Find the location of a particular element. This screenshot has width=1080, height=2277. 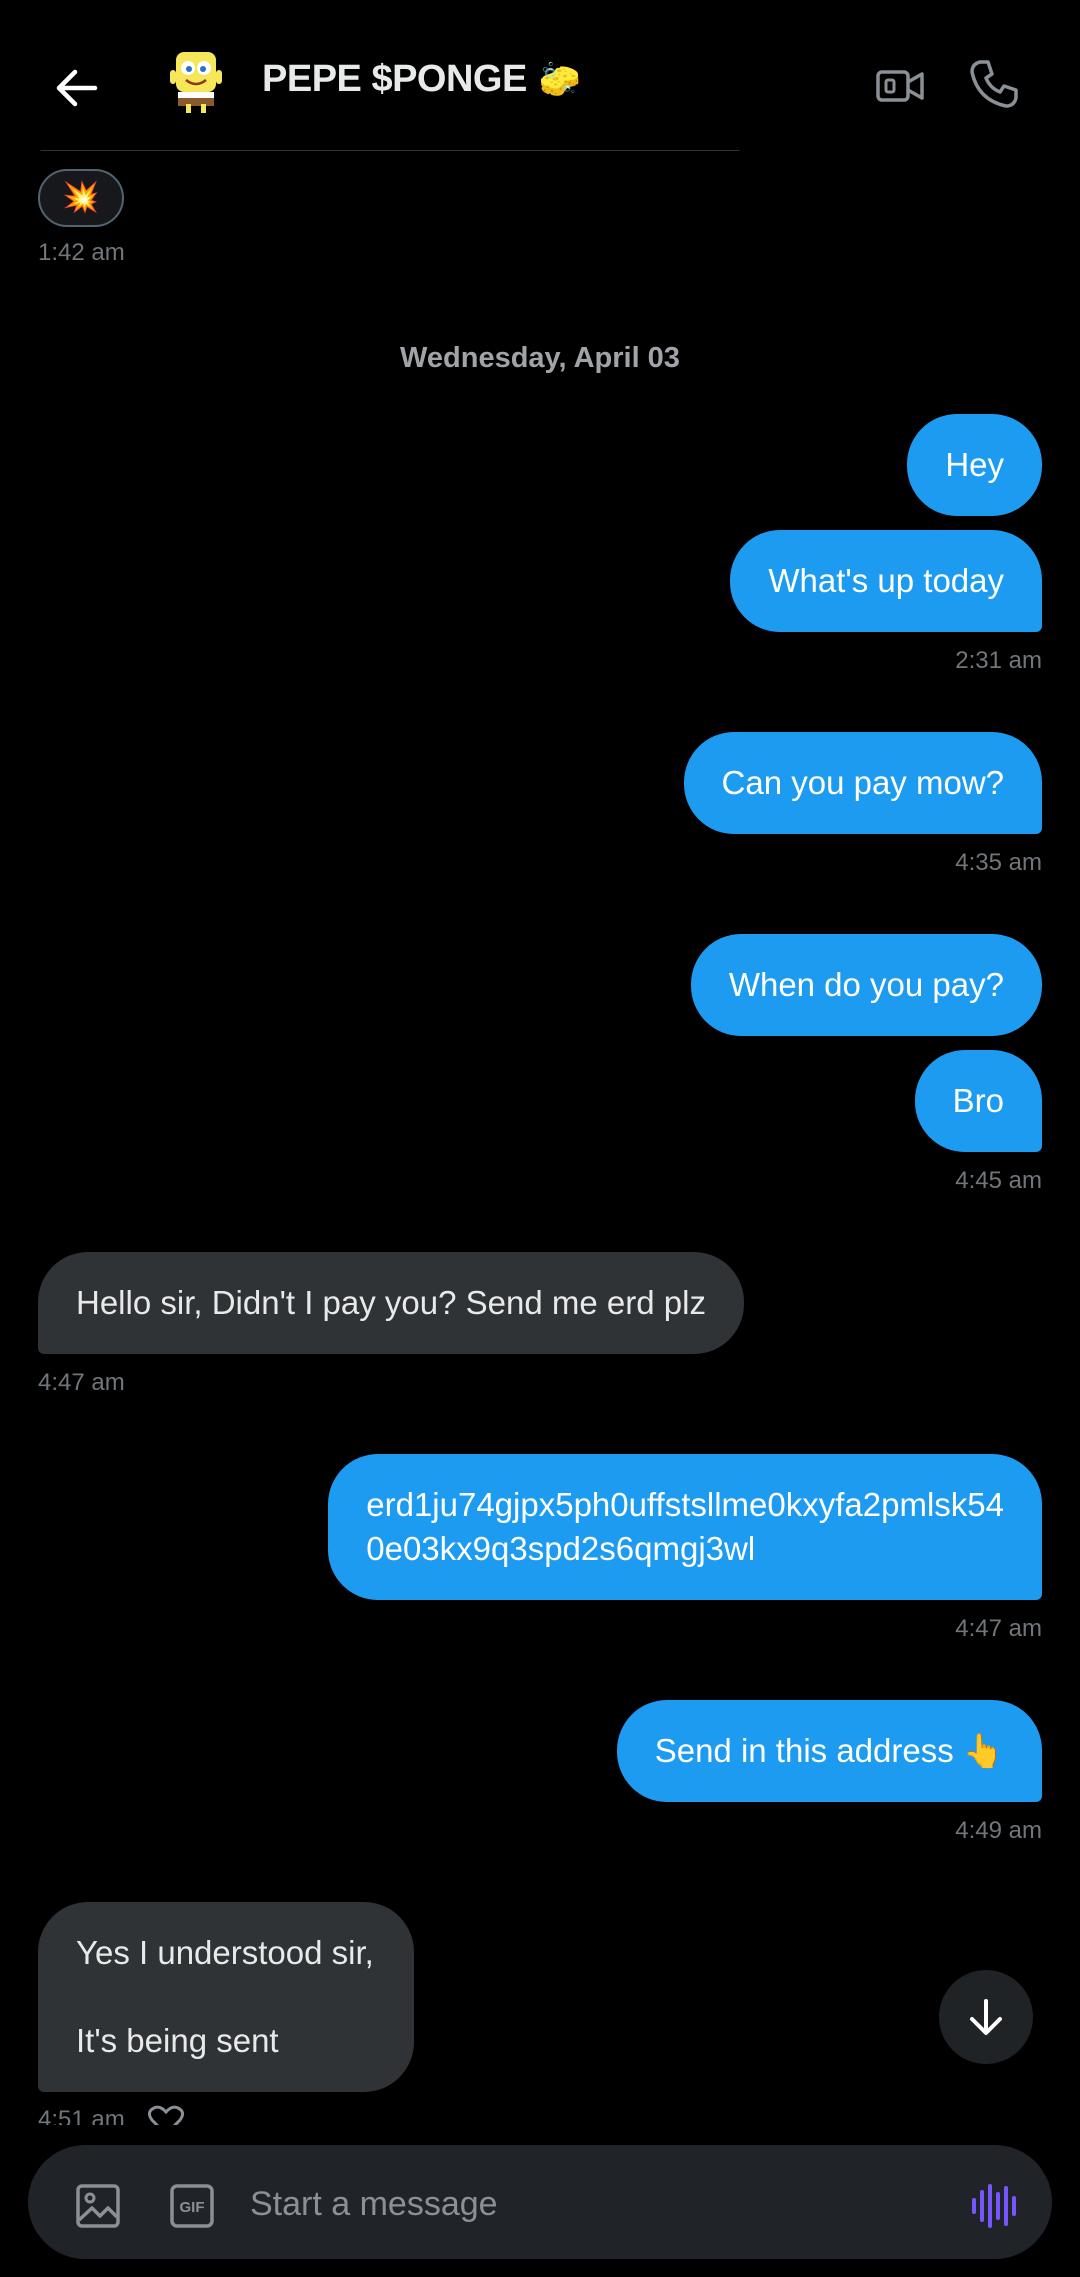

phone-icon is located at coordinates (994, 84).